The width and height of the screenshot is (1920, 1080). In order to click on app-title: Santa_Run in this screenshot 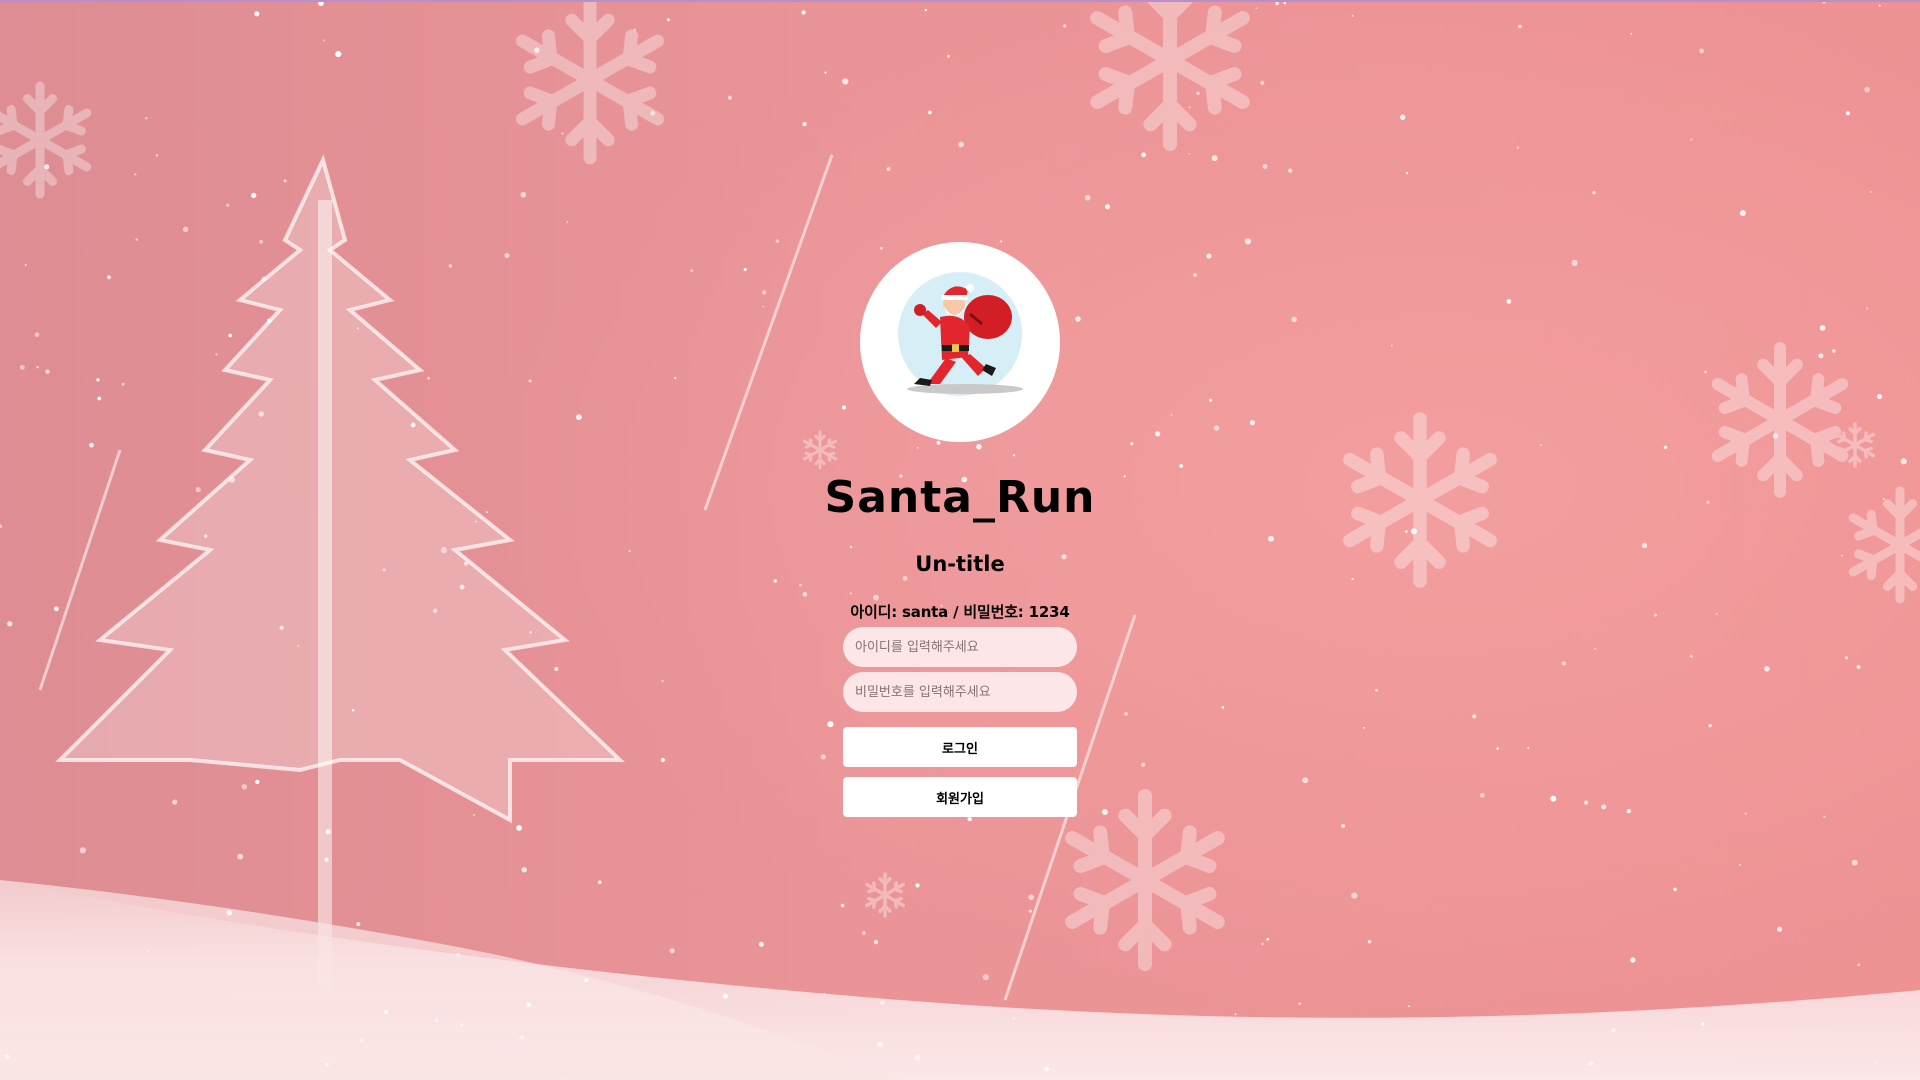, I will do `click(960, 497)`.